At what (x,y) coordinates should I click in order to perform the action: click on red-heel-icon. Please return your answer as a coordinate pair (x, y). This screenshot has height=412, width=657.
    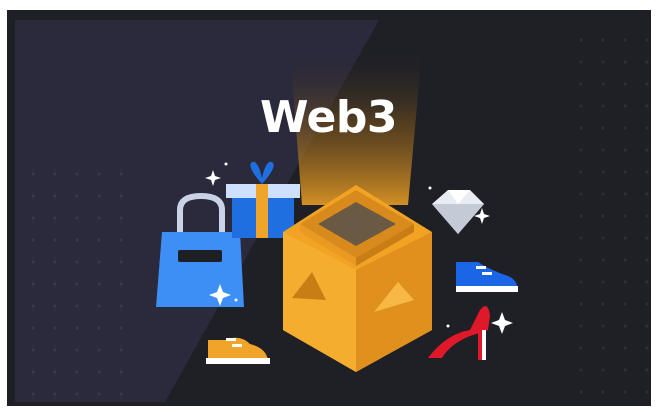
    Looking at the image, I should click on (459, 333).